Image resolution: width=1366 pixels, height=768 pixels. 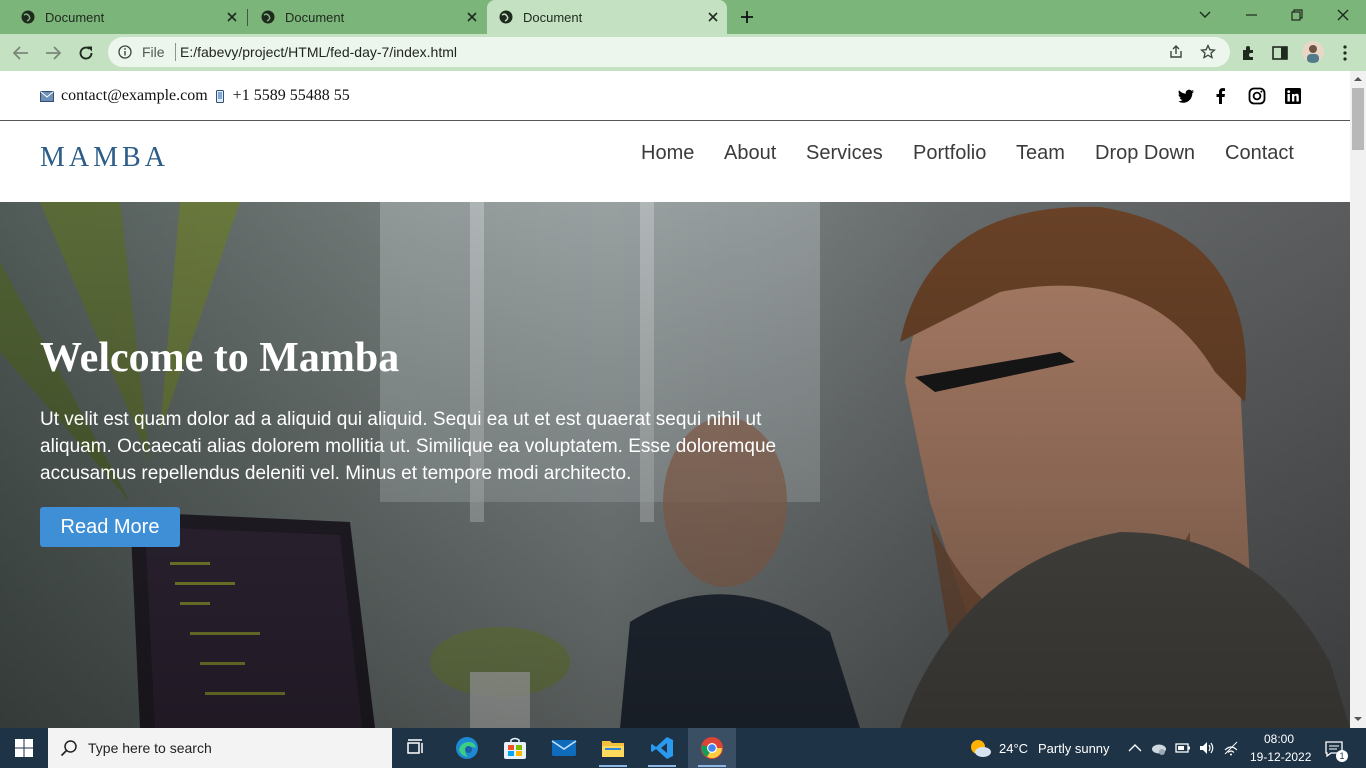 What do you see at coordinates (153, 52) in the screenshot?
I see `address-scheme: File` at bounding box center [153, 52].